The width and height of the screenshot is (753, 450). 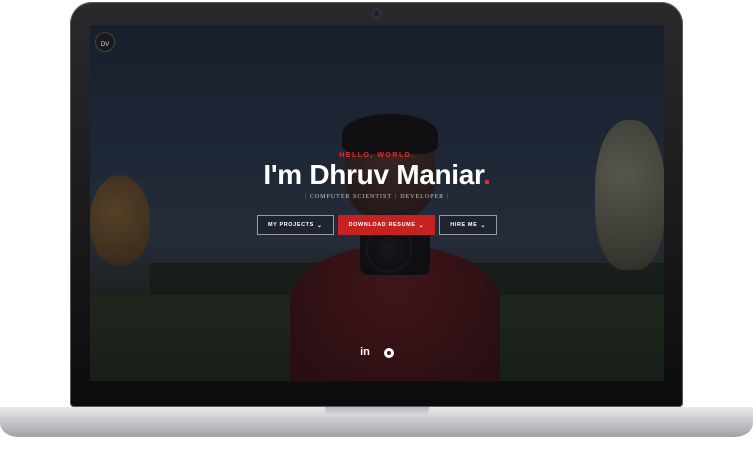 I want to click on role-developer: DEVELOPER, so click(x=422, y=197).